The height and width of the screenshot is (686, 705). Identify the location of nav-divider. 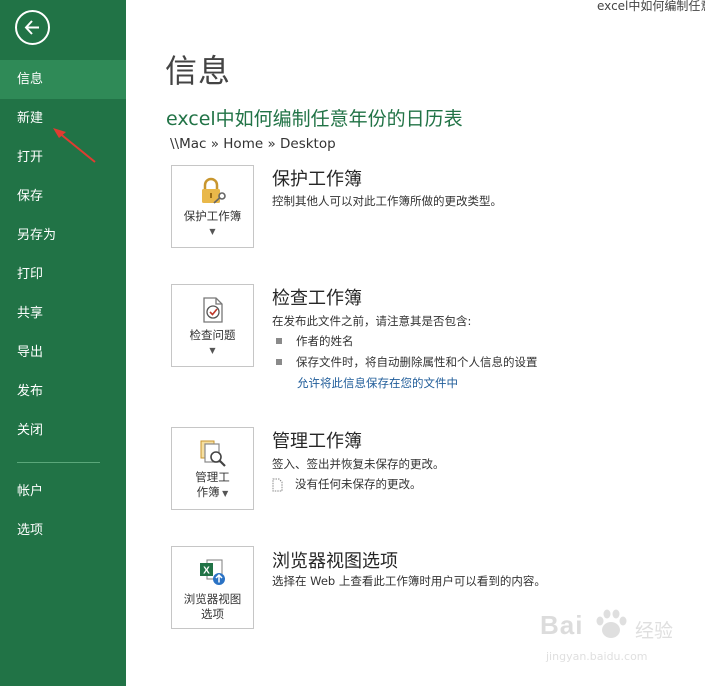
(58, 462).